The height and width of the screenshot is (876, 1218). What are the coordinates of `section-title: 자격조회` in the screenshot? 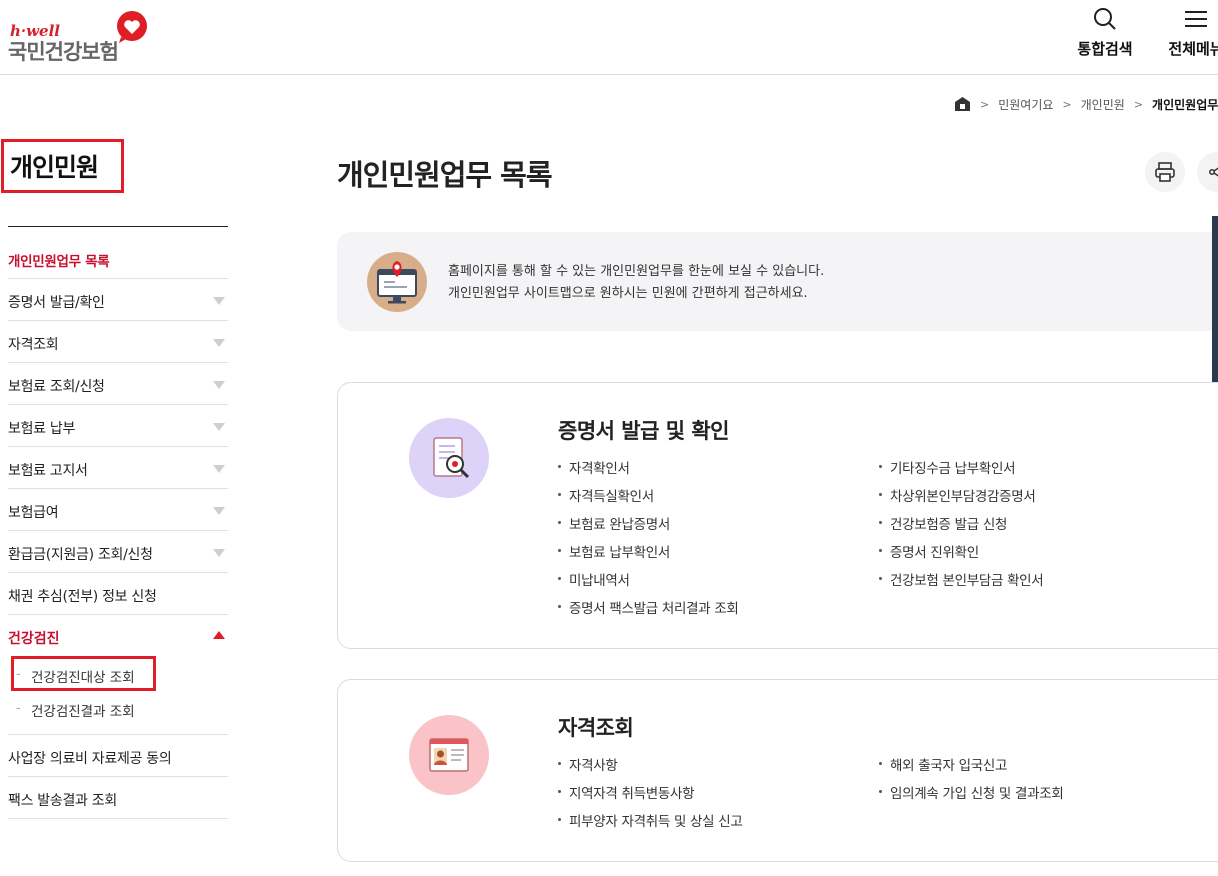 It's located at (596, 728).